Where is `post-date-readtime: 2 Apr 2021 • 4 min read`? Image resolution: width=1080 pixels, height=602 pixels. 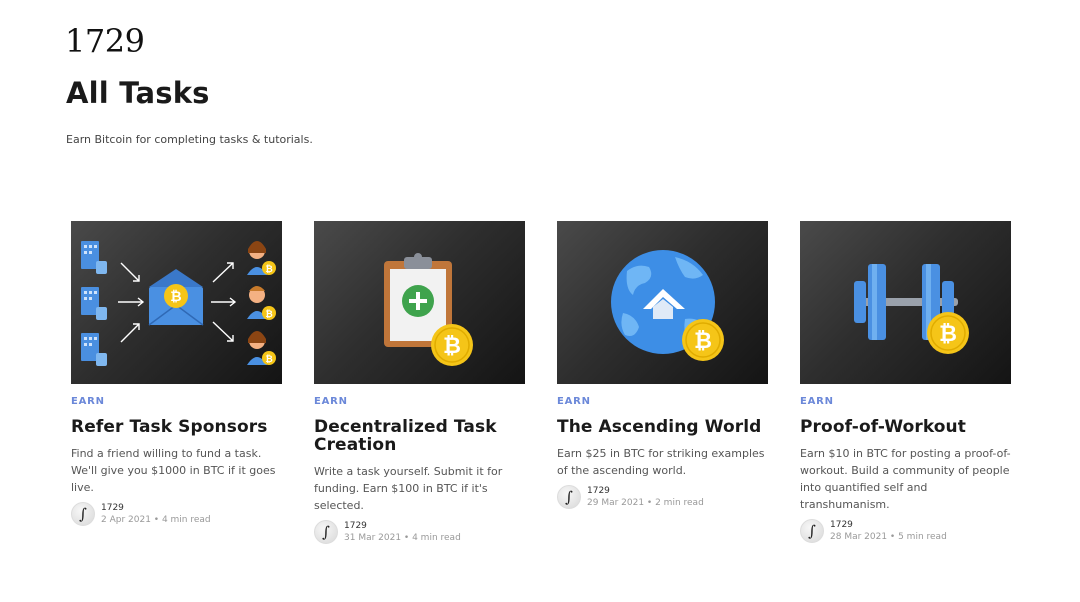 post-date-readtime: 2 Apr 2021 • 4 min read is located at coordinates (156, 520).